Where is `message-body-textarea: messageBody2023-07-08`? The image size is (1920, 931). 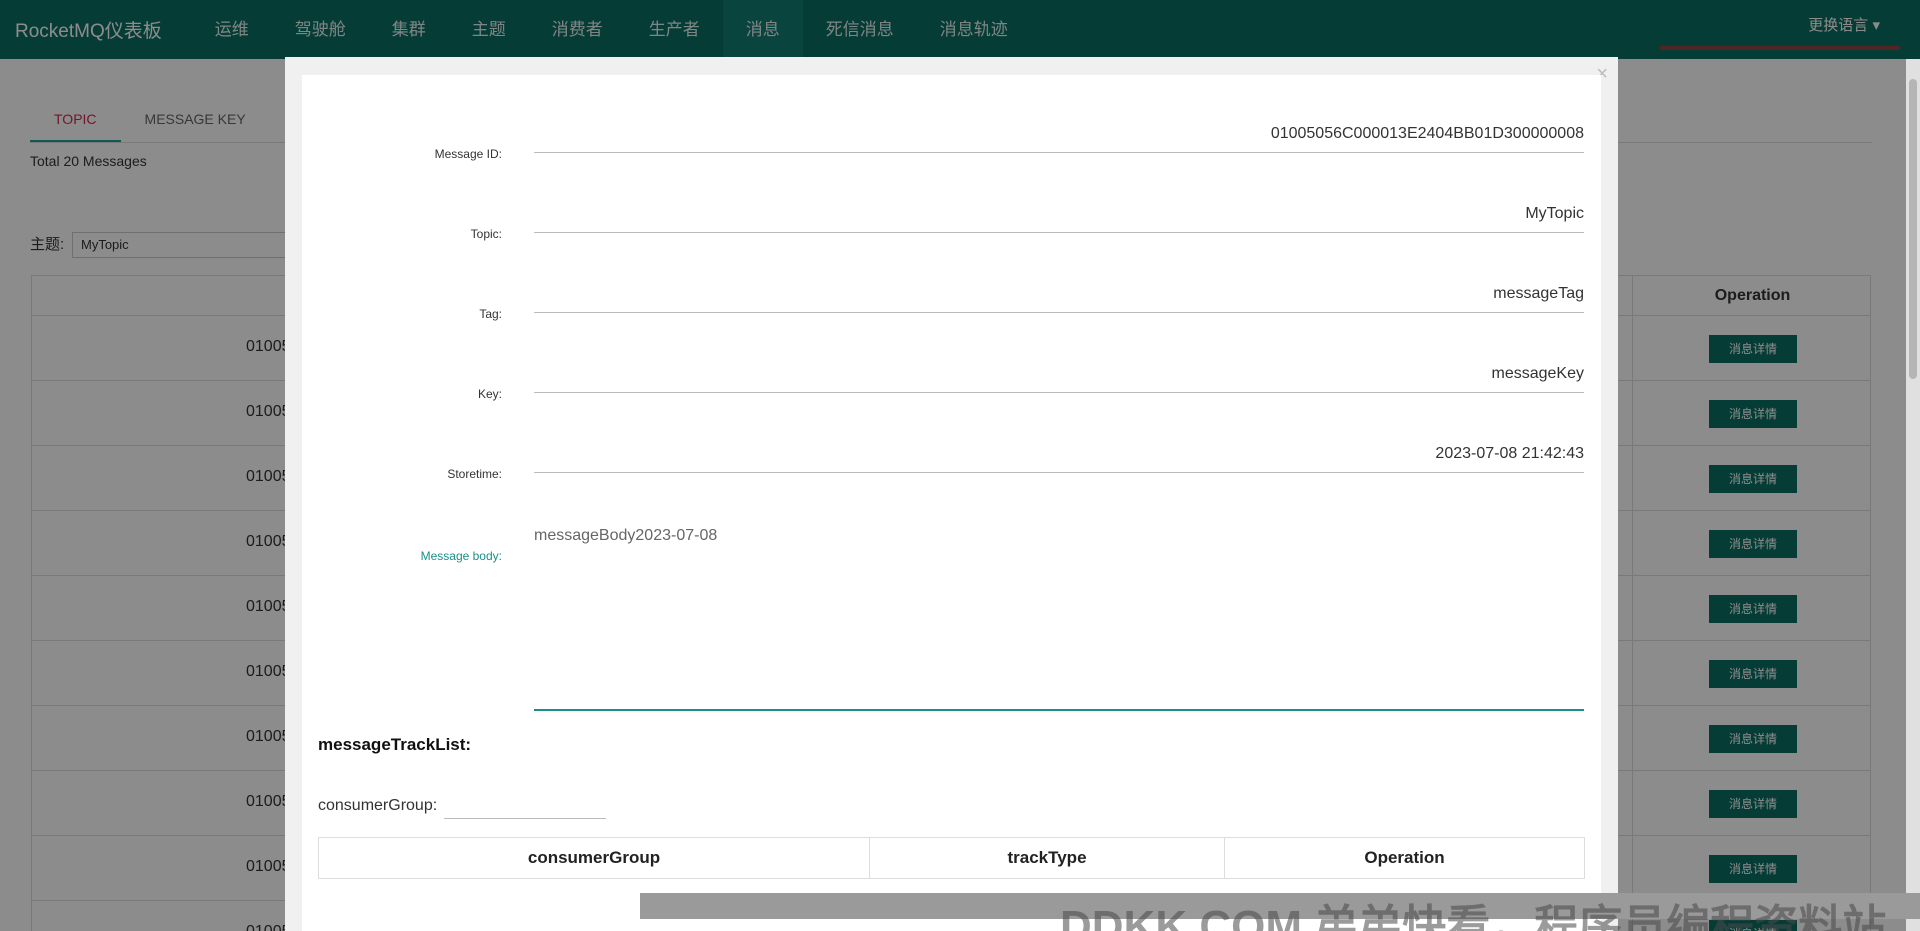
message-body-textarea: messageBody2023-07-08 is located at coordinates (1059, 619).